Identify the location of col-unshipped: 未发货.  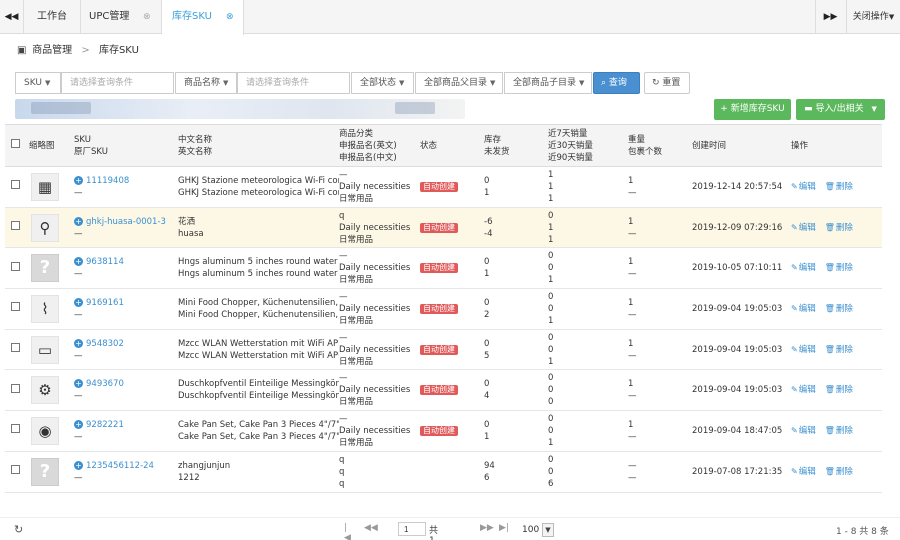
(516, 152).